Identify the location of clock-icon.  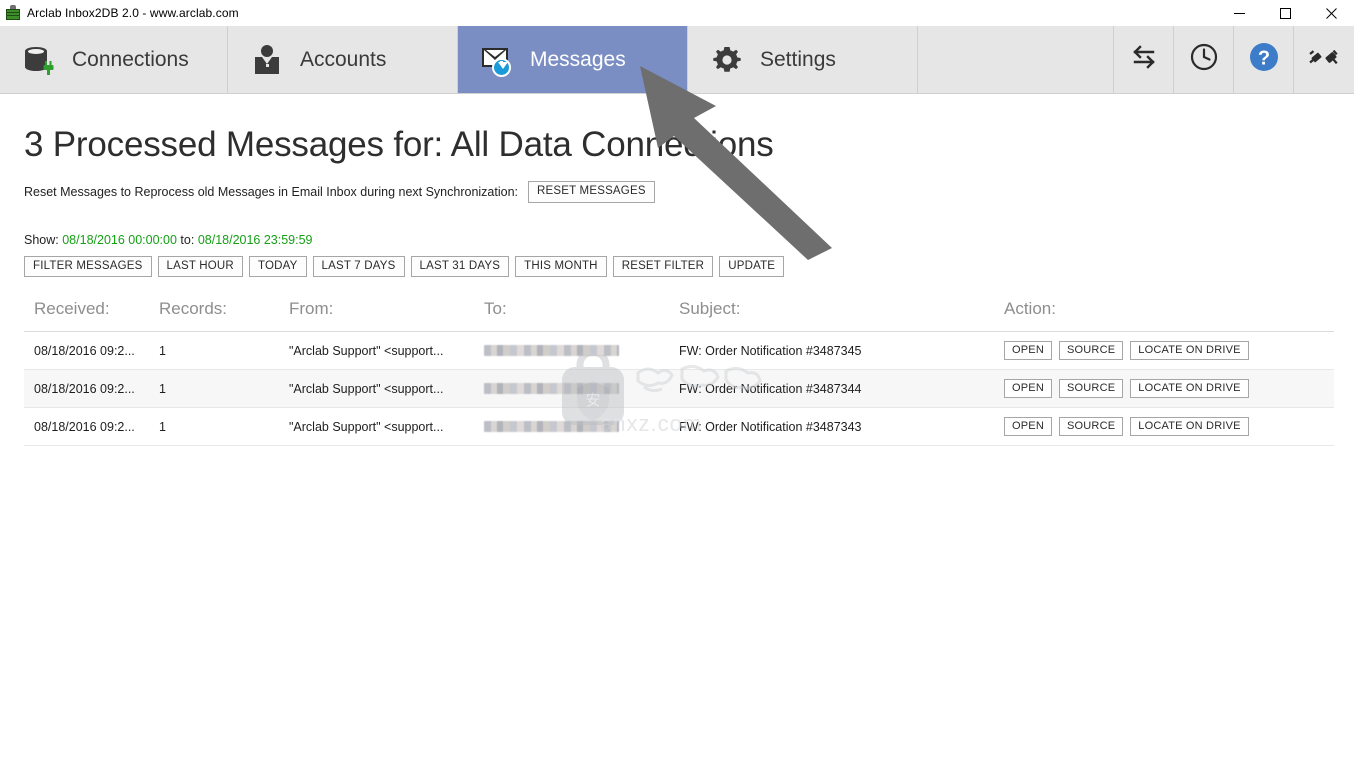
(1204, 59).